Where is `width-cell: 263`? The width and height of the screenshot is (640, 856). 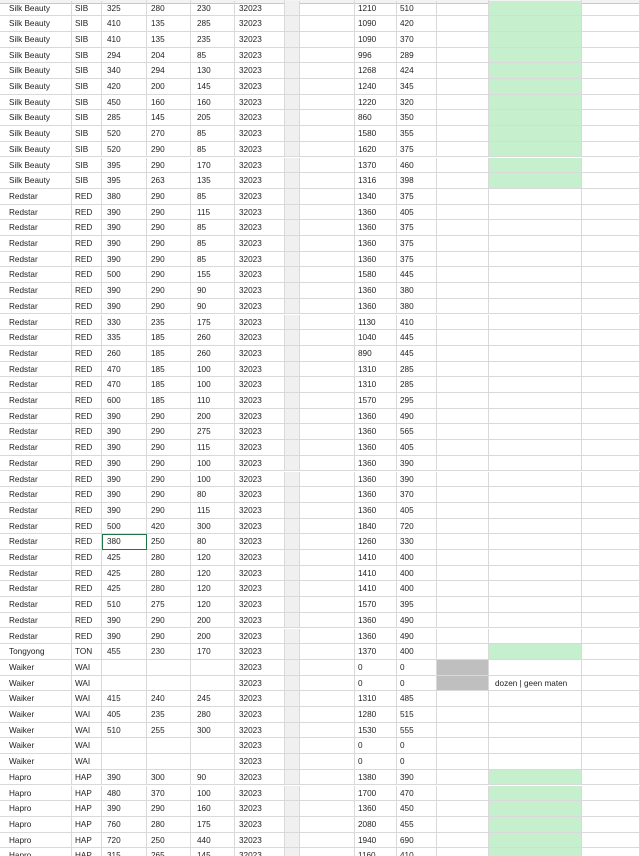 width-cell: 263 is located at coordinates (169, 181).